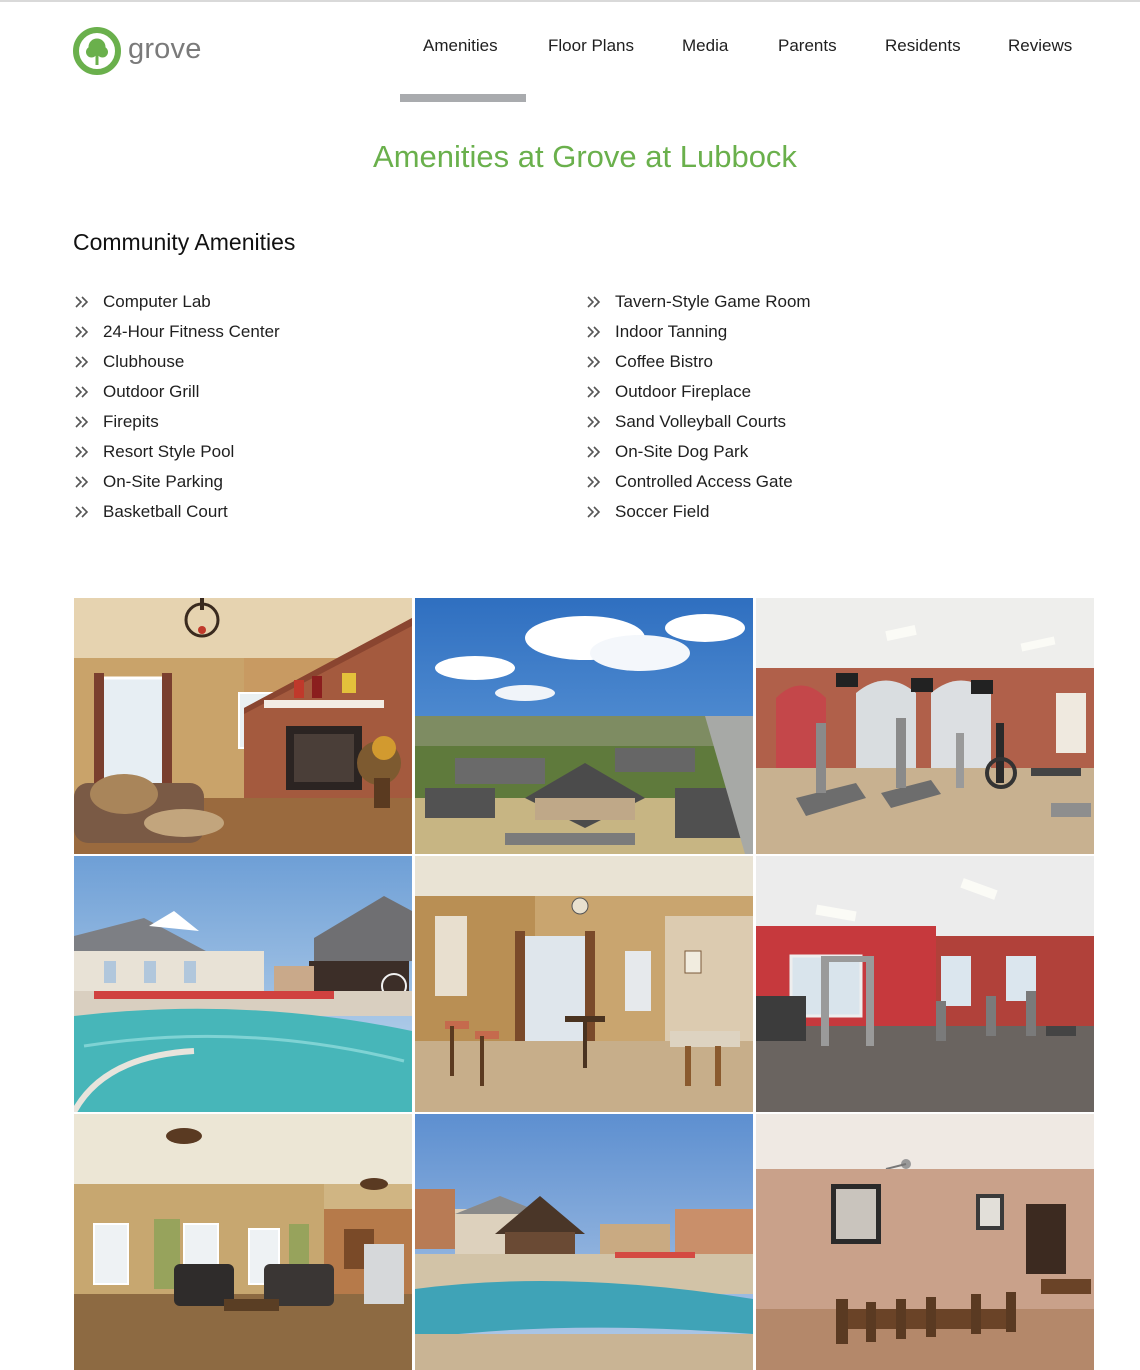 This screenshot has width=1140, height=1370. I want to click on nav-reviews: Reviews, so click(1040, 46).